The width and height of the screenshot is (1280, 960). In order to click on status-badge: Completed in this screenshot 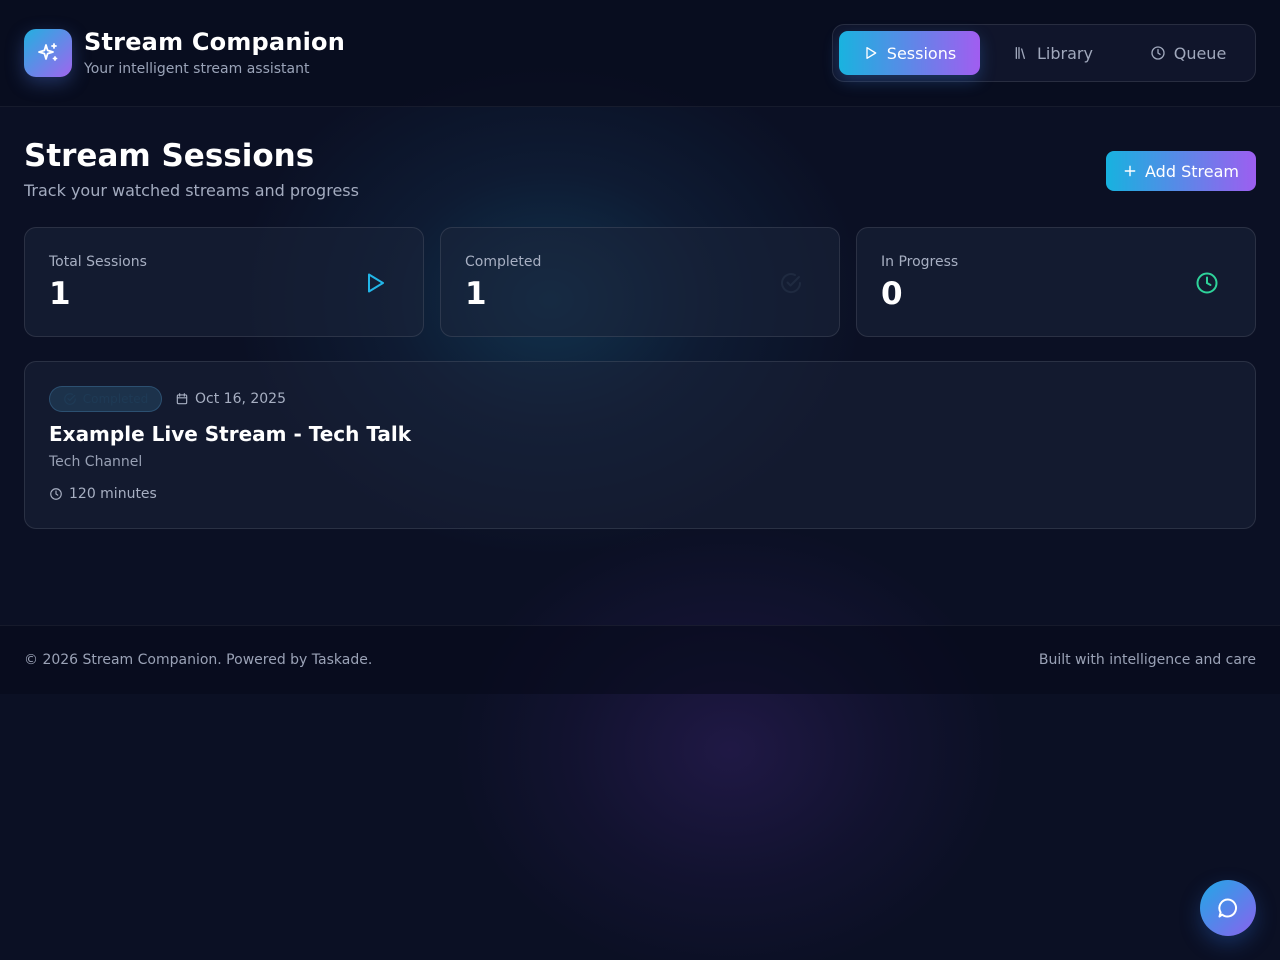, I will do `click(105, 399)`.